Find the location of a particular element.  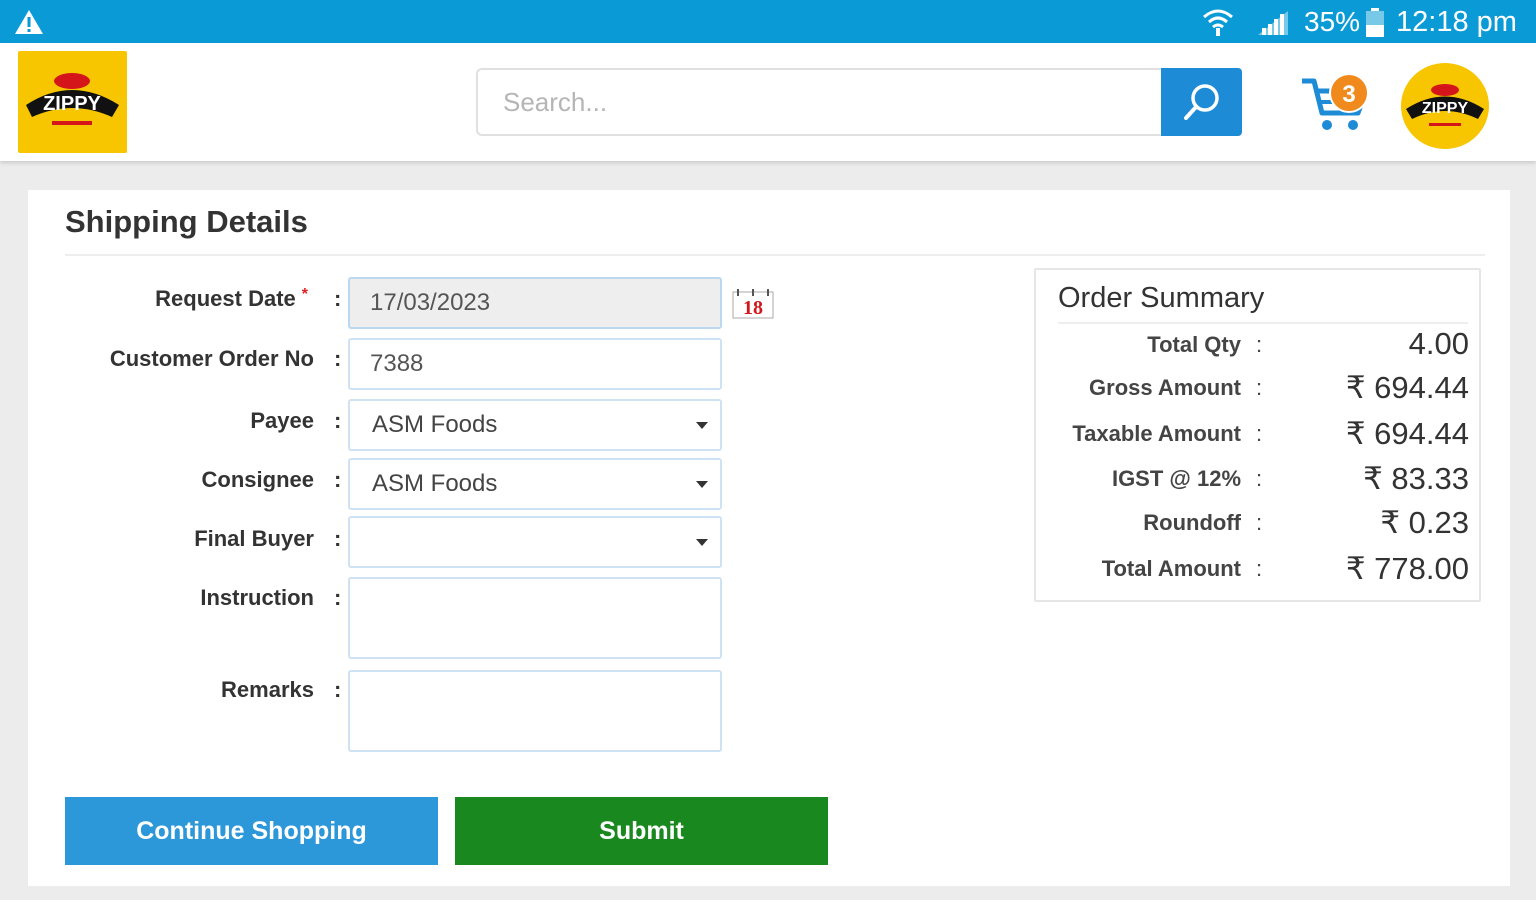

request-date-field is located at coordinates (535, 303).